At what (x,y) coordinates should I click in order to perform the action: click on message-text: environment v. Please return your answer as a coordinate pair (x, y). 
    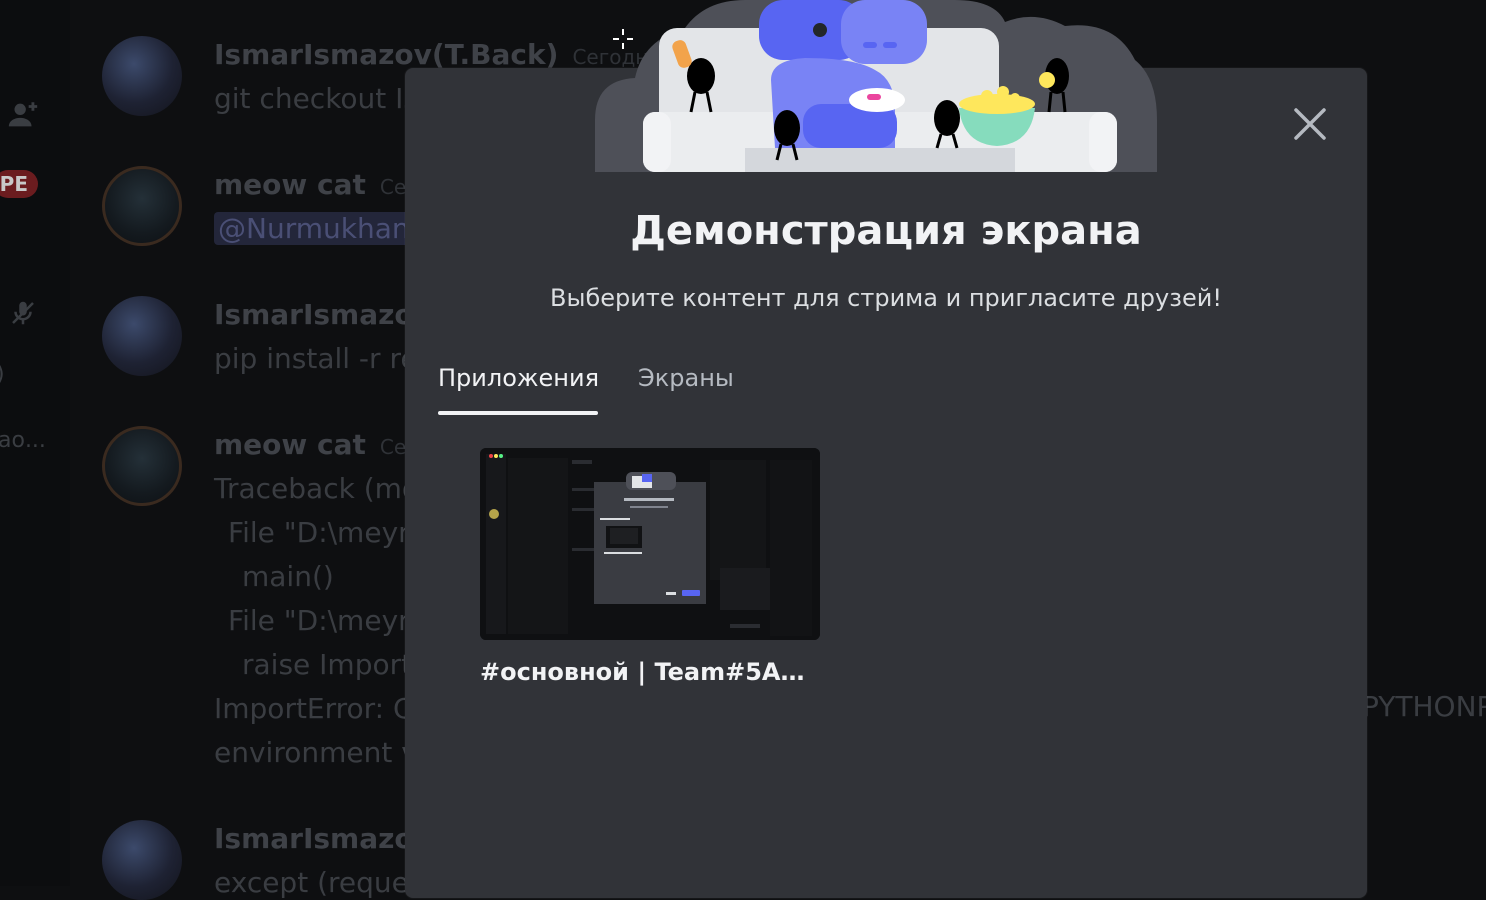
    Looking at the image, I should click on (316, 752).